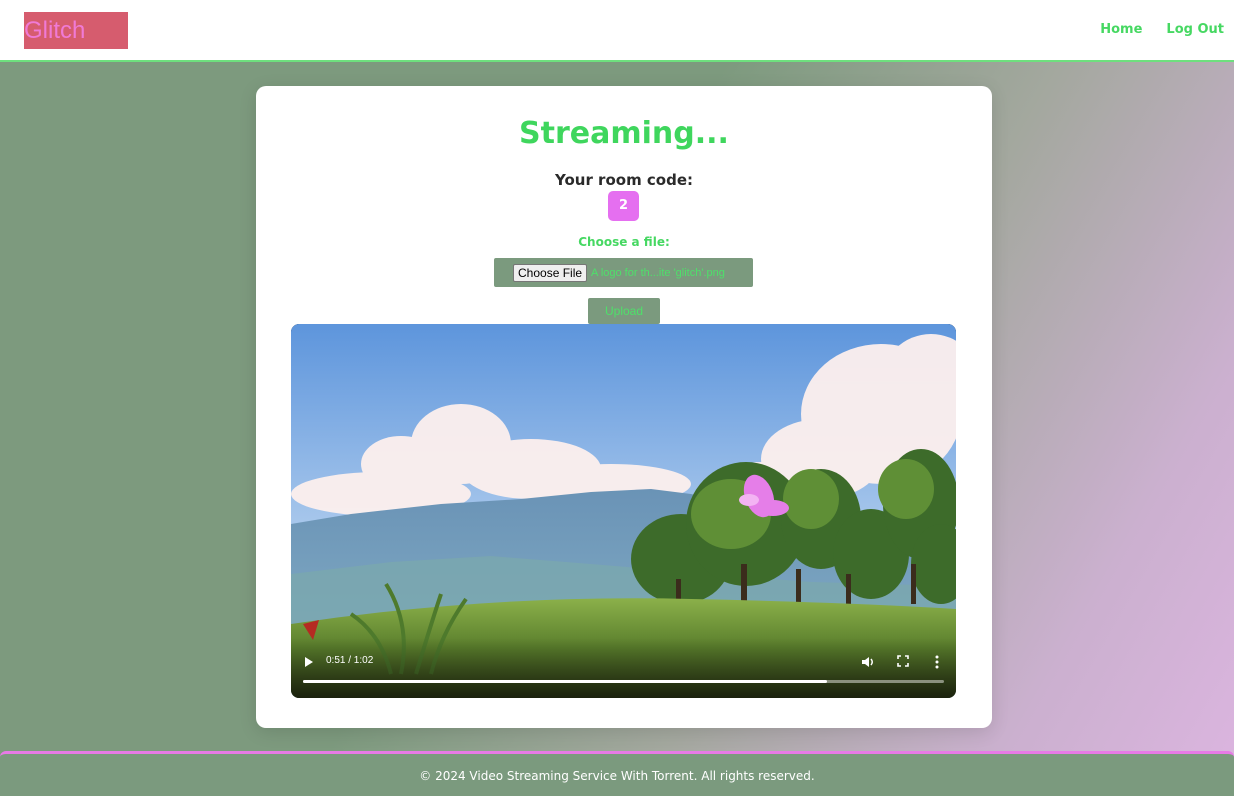  Describe the element at coordinates (565, 681) in the screenshot. I see `video-progress-fill` at that location.